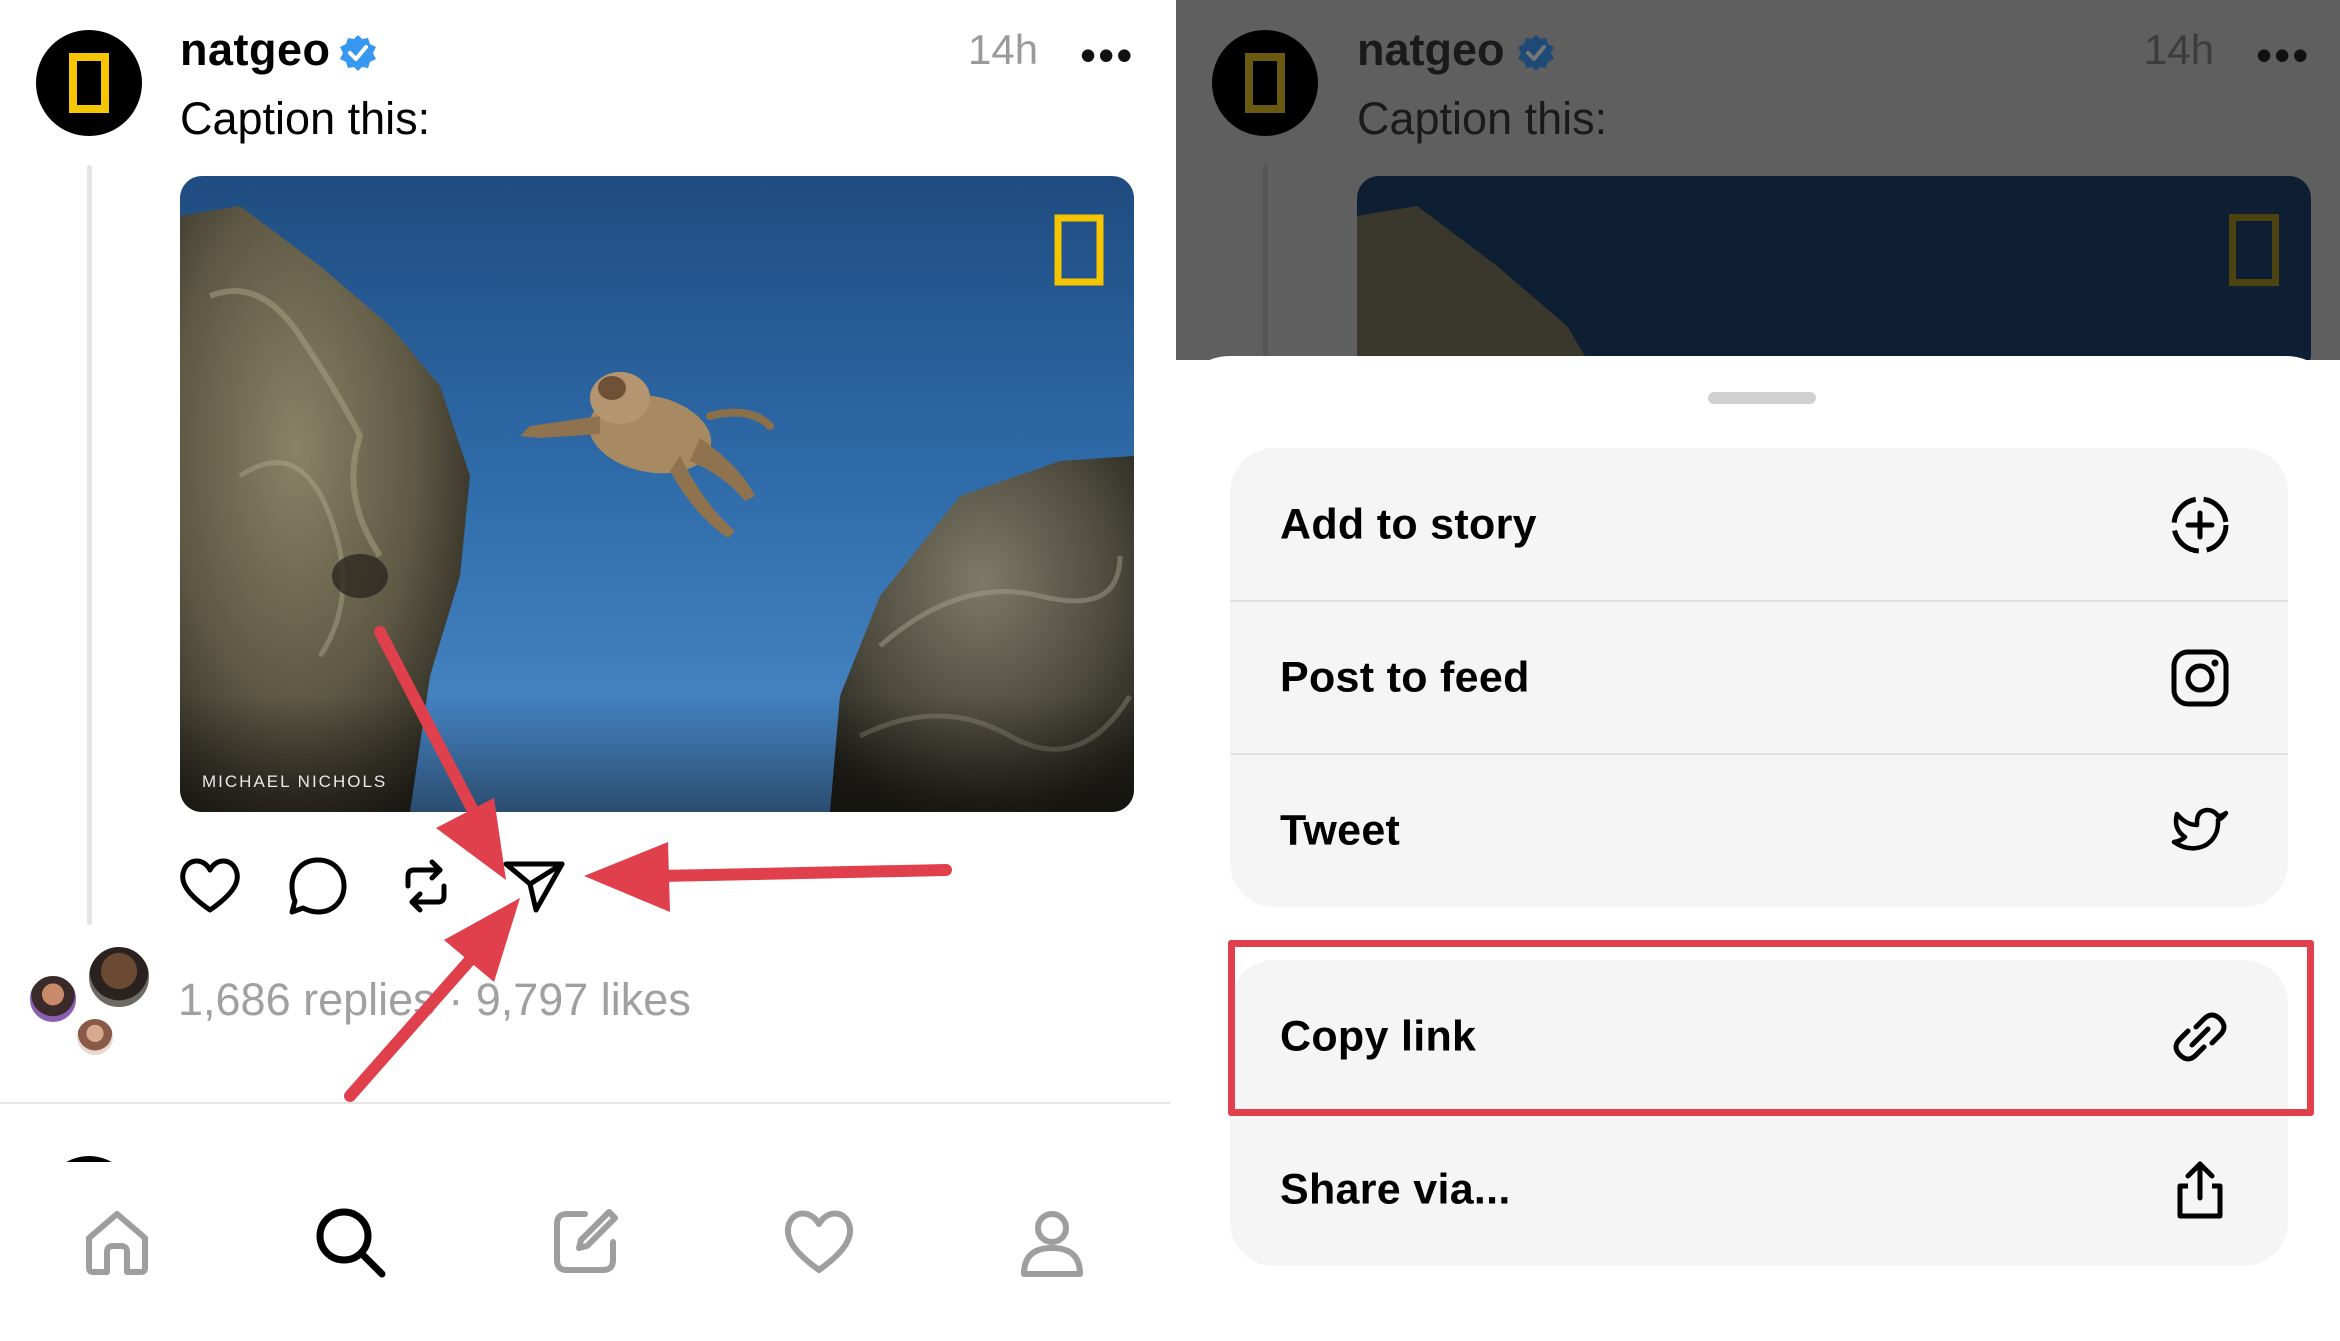  I want to click on repost-icon, so click(426, 886).